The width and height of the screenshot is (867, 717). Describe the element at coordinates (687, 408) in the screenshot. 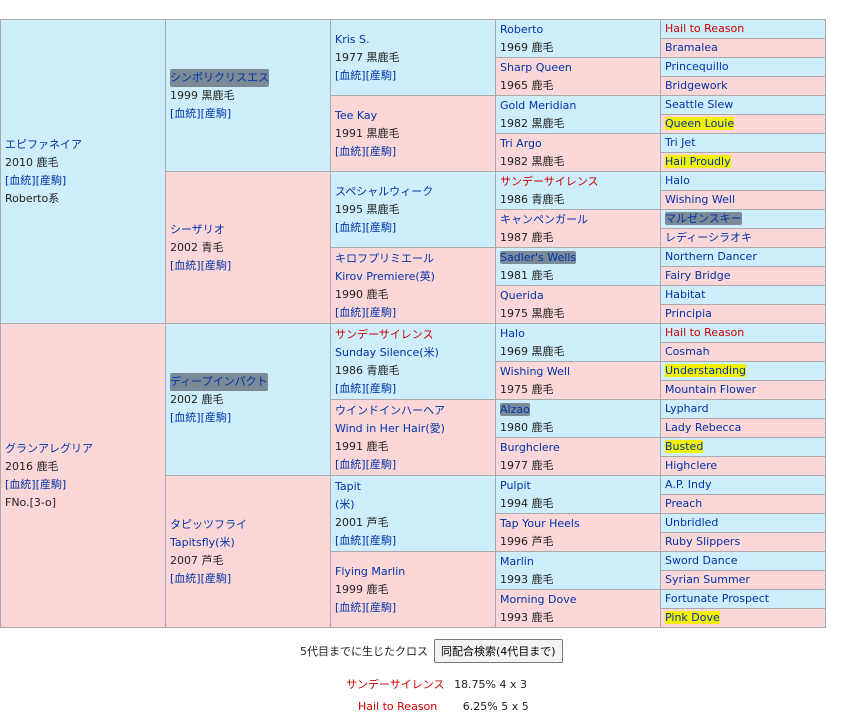

I see `horse-name-link: Lyphard` at that location.